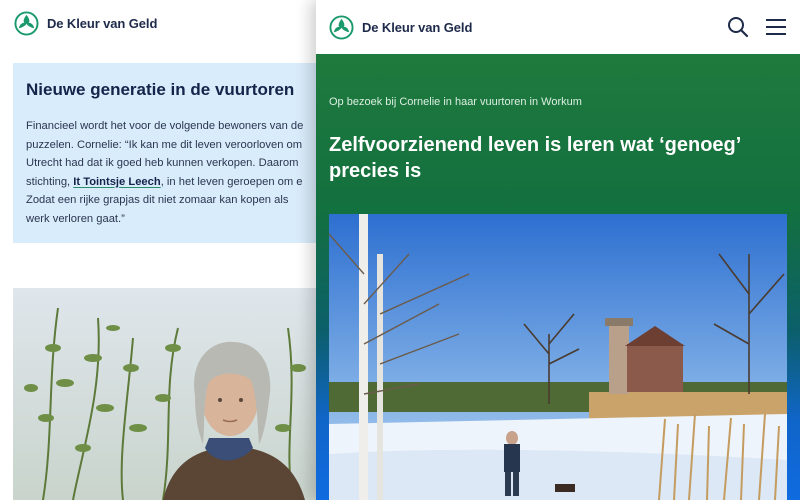 This screenshot has width=800, height=500. I want to click on search-button, so click(738, 27).